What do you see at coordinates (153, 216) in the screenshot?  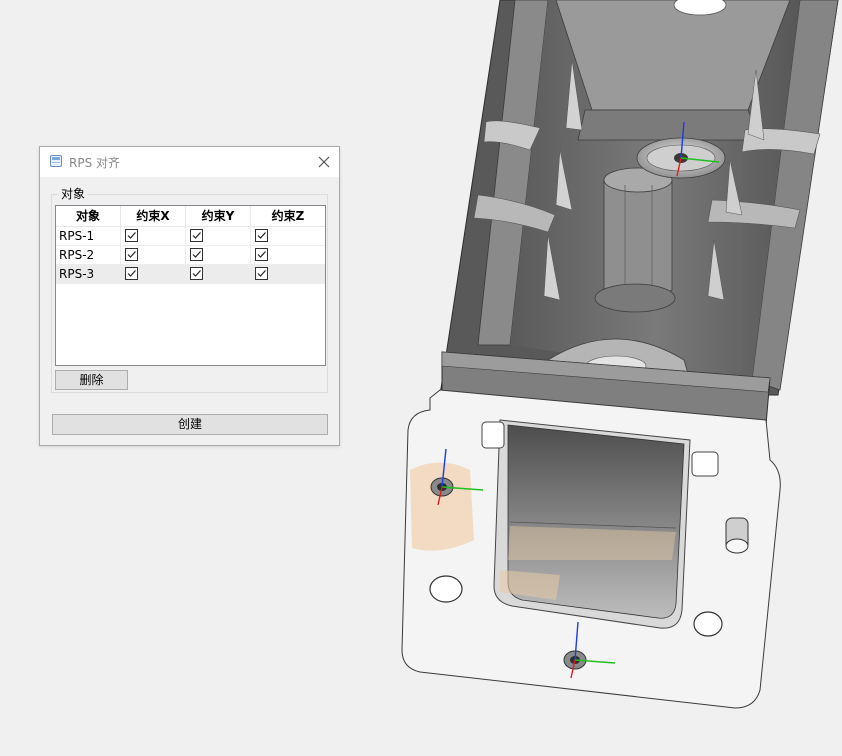 I see `column-header-constraint-x: 约束X` at bounding box center [153, 216].